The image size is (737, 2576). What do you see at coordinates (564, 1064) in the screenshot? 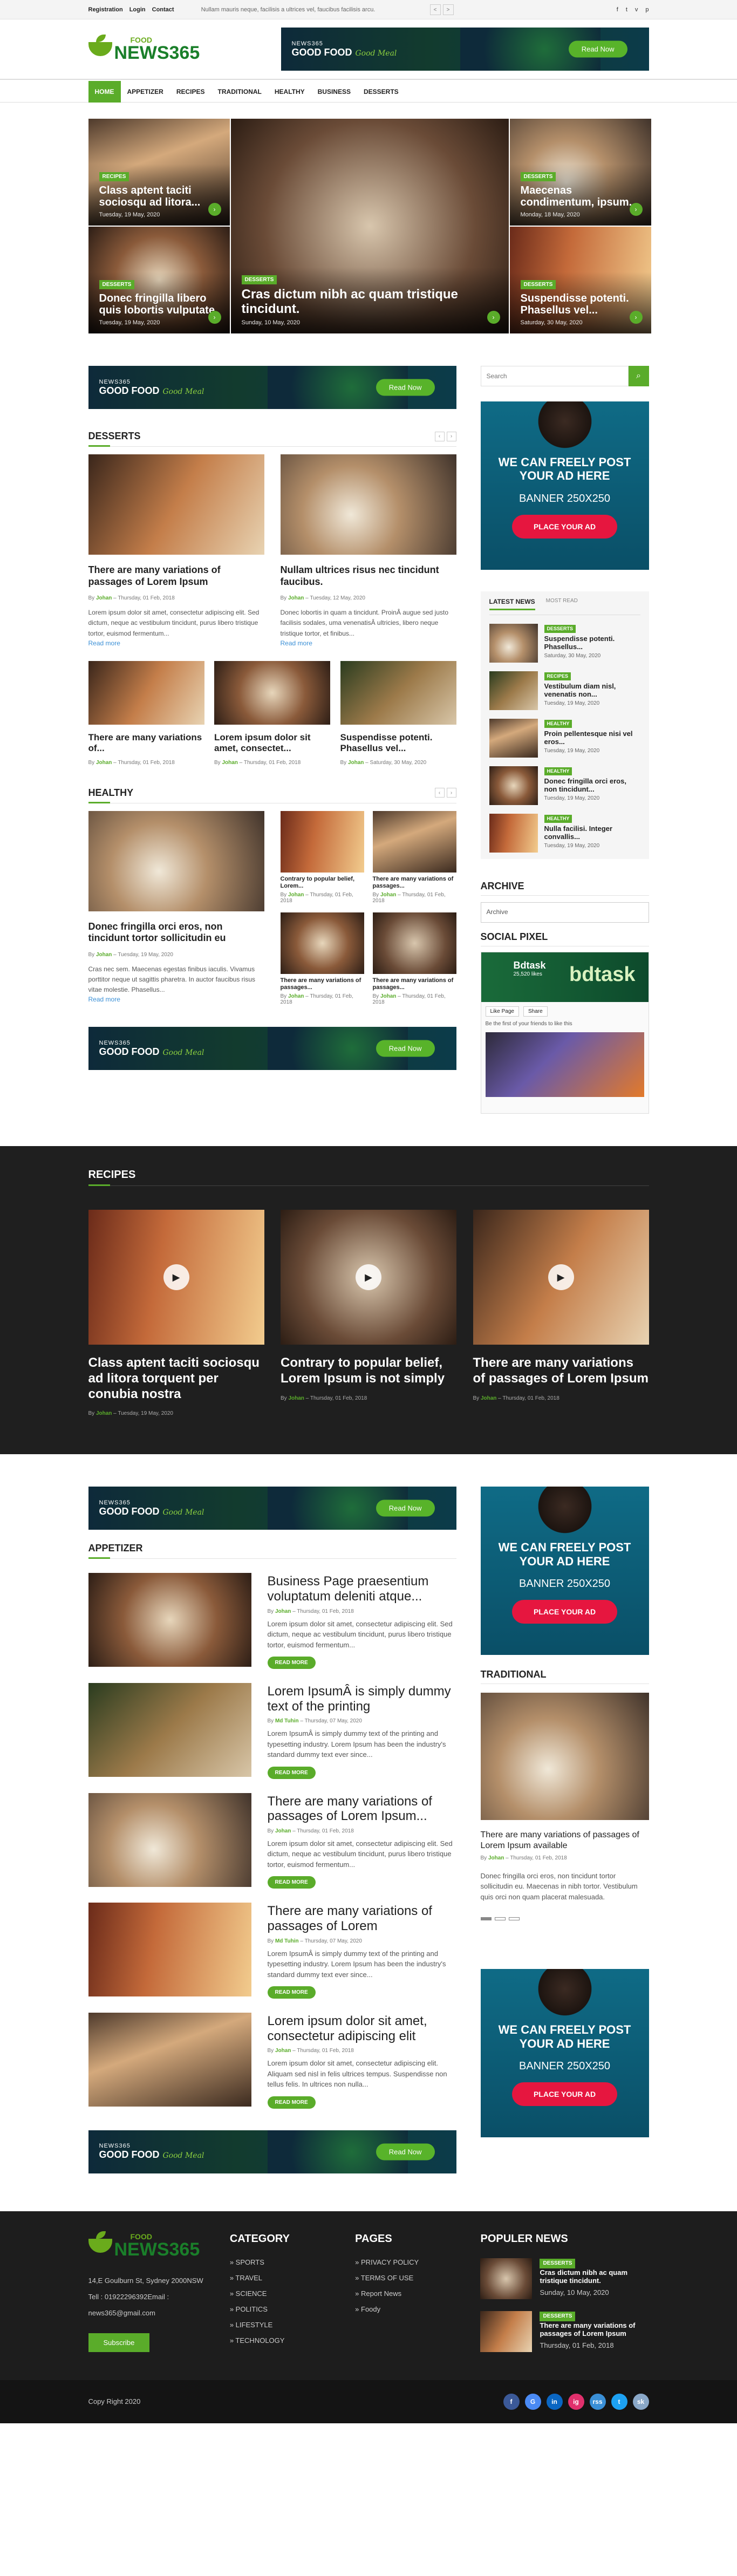
I see `fb-post-image` at bounding box center [564, 1064].